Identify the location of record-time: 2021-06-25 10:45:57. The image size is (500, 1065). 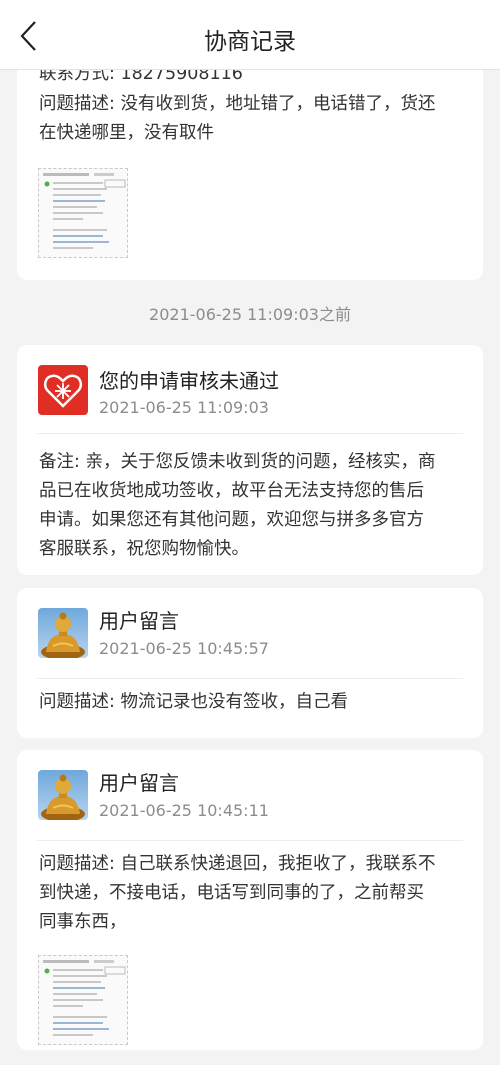
(184, 648).